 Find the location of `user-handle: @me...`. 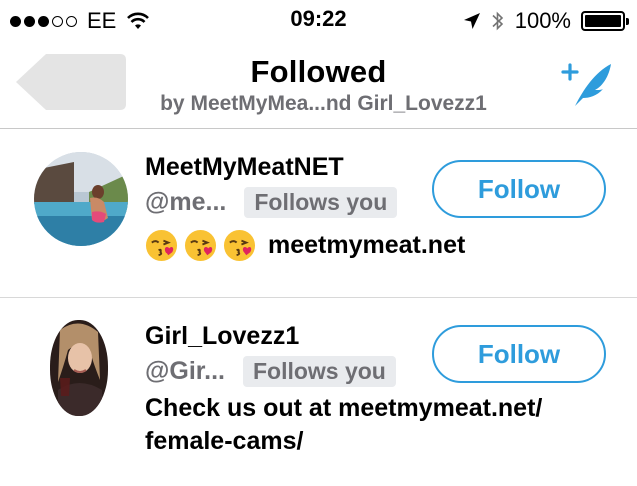

user-handle: @me... is located at coordinates (186, 202).